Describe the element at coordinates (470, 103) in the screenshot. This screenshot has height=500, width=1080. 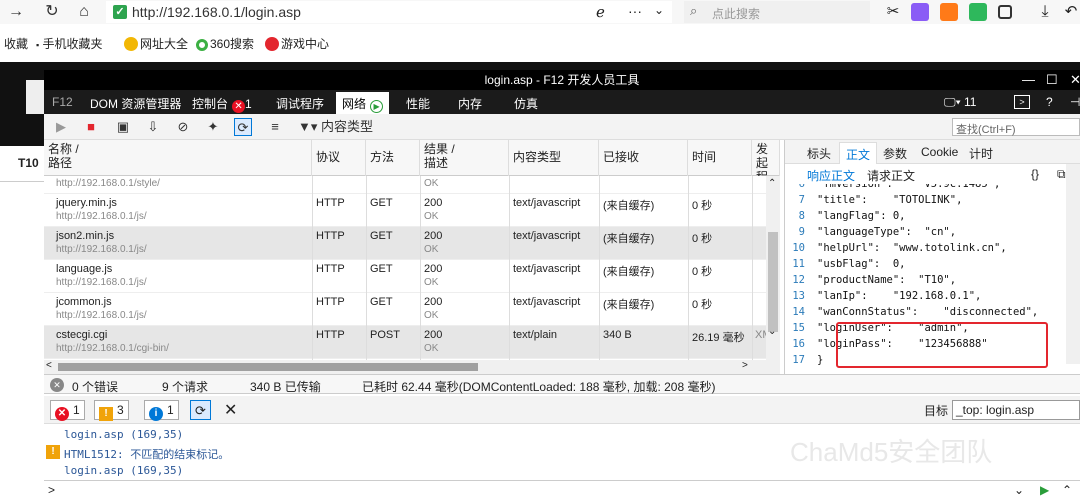
I see `tab-memory: 内存` at that location.